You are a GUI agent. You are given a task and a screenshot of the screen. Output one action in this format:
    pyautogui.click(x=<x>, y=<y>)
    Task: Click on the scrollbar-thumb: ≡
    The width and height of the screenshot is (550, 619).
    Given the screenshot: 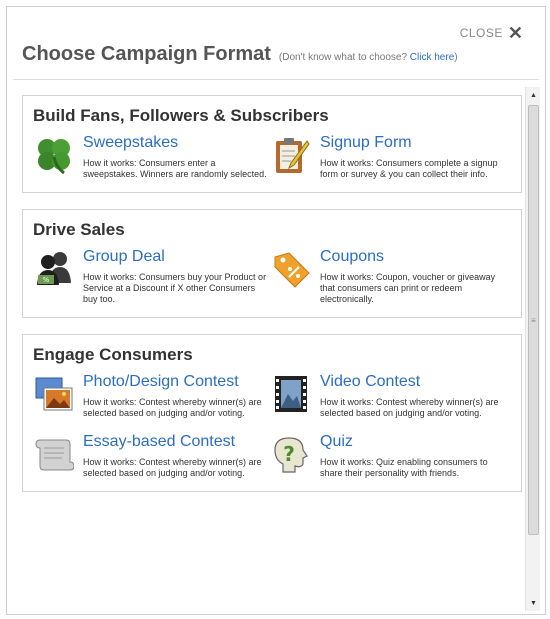 What is the action you would take?
    pyautogui.click(x=533, y=320)
    